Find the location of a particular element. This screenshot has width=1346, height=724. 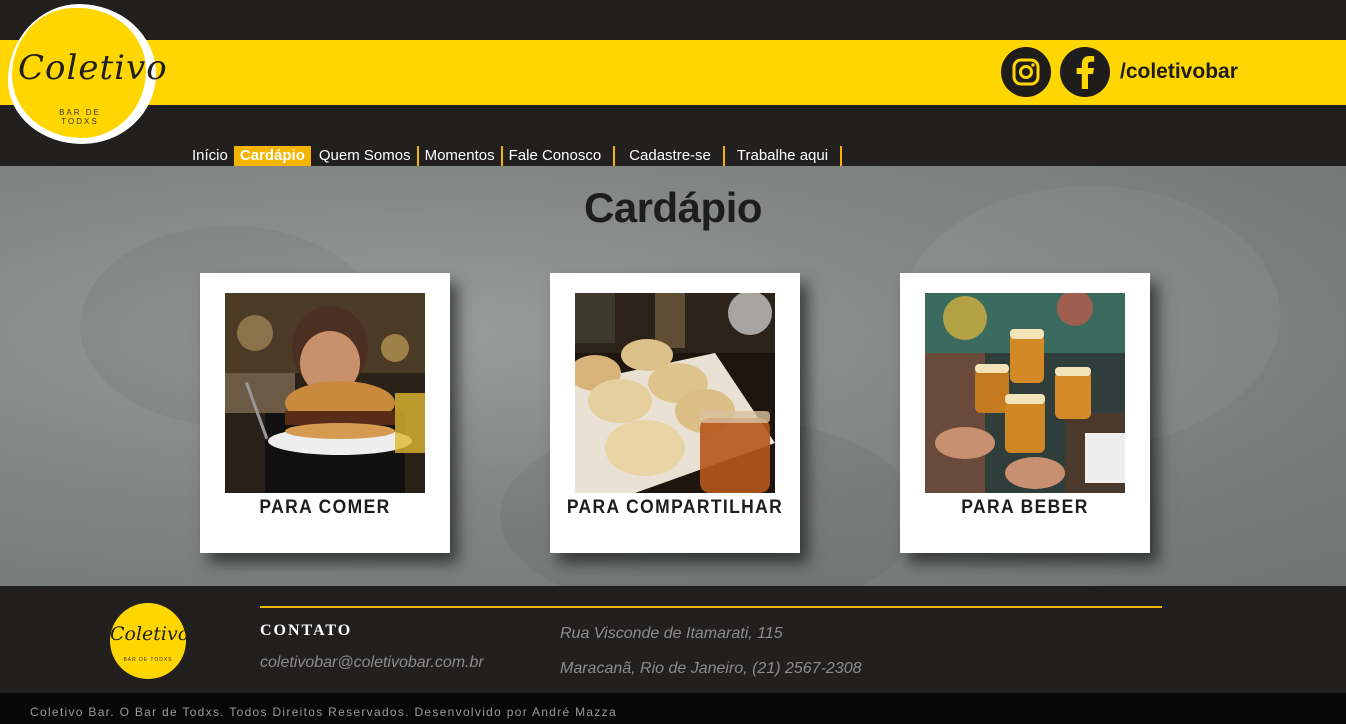

instagram-button is located at coordinates (1026, 72).